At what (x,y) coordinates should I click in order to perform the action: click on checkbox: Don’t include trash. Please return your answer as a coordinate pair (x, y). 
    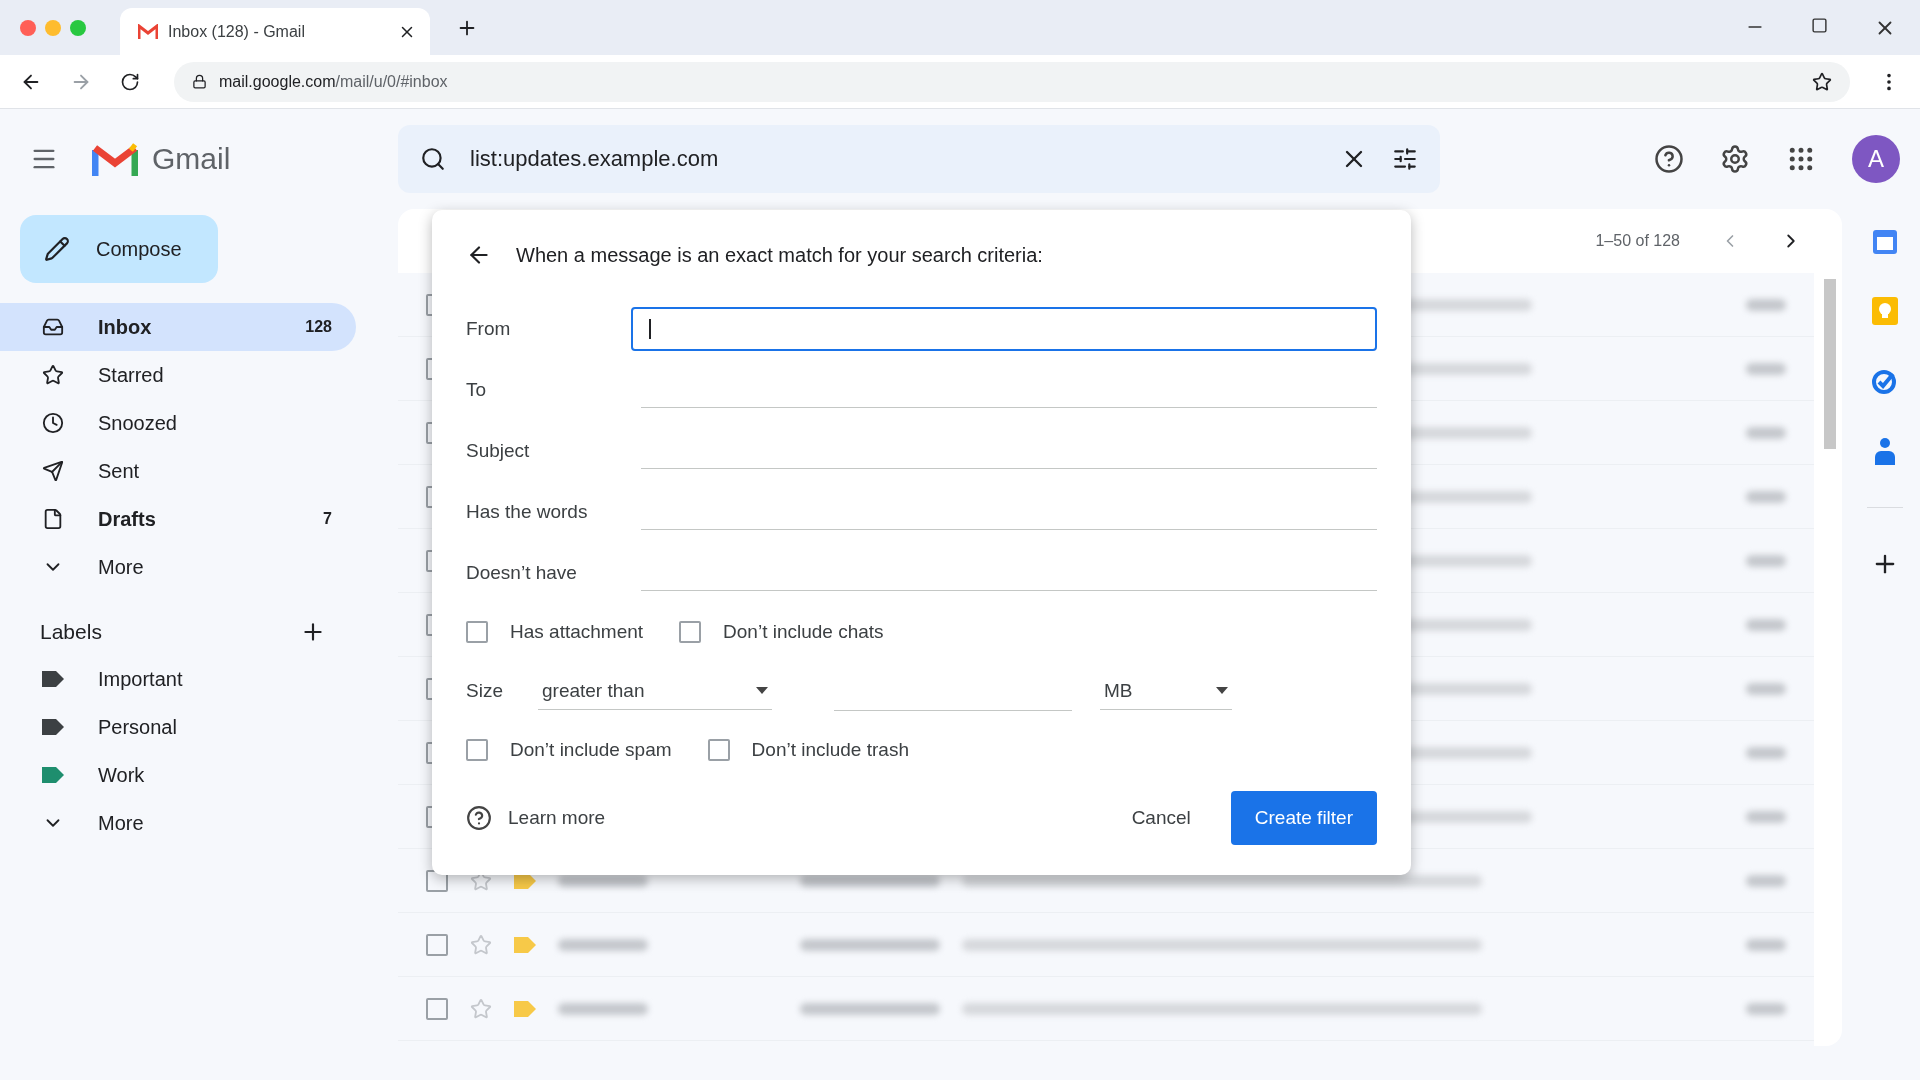
    Looking at the image, I should click on (808, 750).